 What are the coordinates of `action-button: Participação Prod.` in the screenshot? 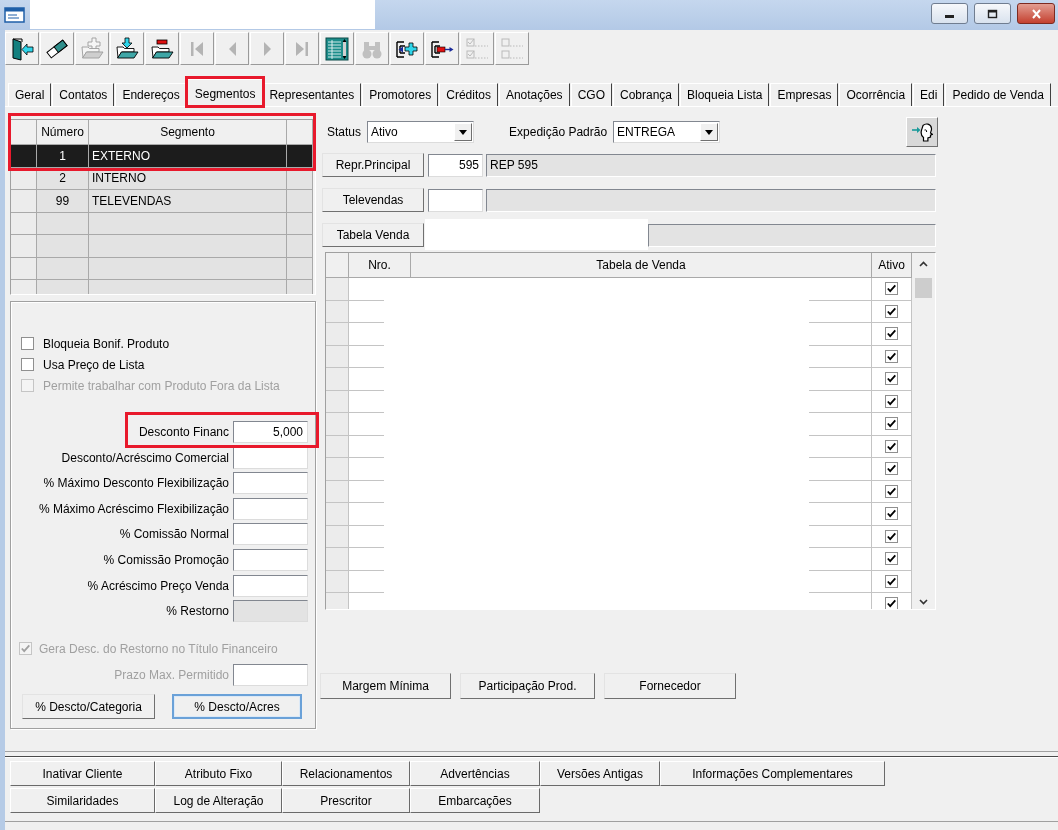 It's located at (527, 686).